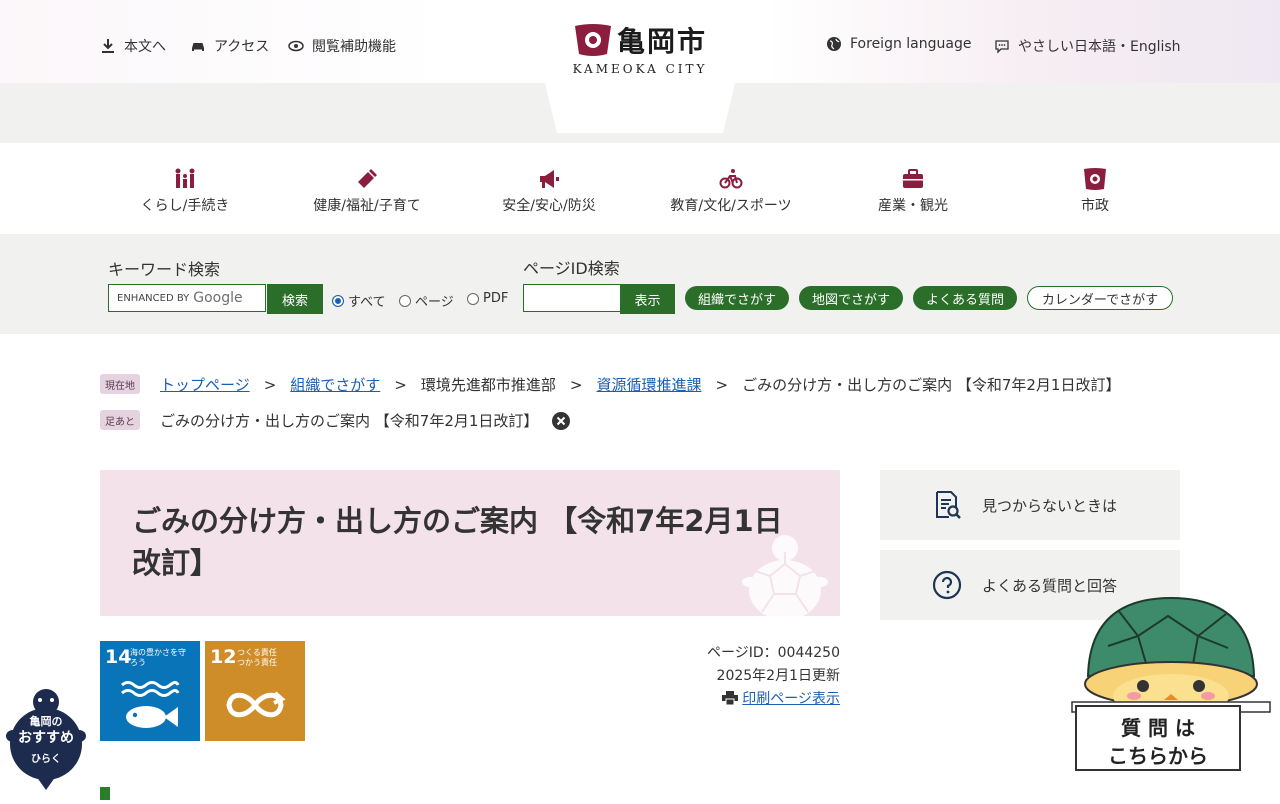 This screenshot has height=804, width=1280. What do you see at coordinates (367, 206) in the screenshot?
I see `nav-label: 健康/福祉/子育て` at bounding box center [367, 206].